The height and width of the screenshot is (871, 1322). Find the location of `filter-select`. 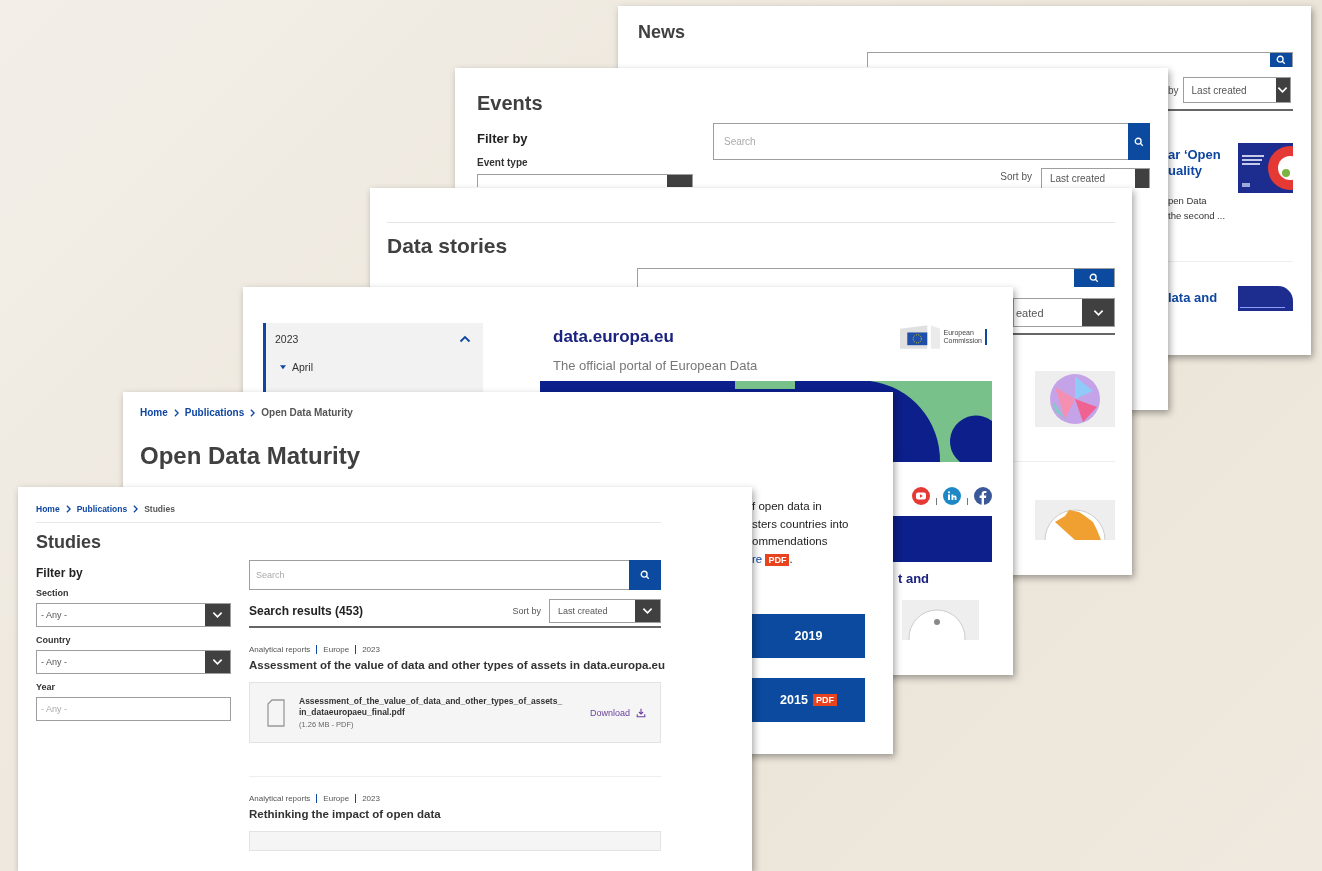

filter-select is located at coordinates (585, 180).